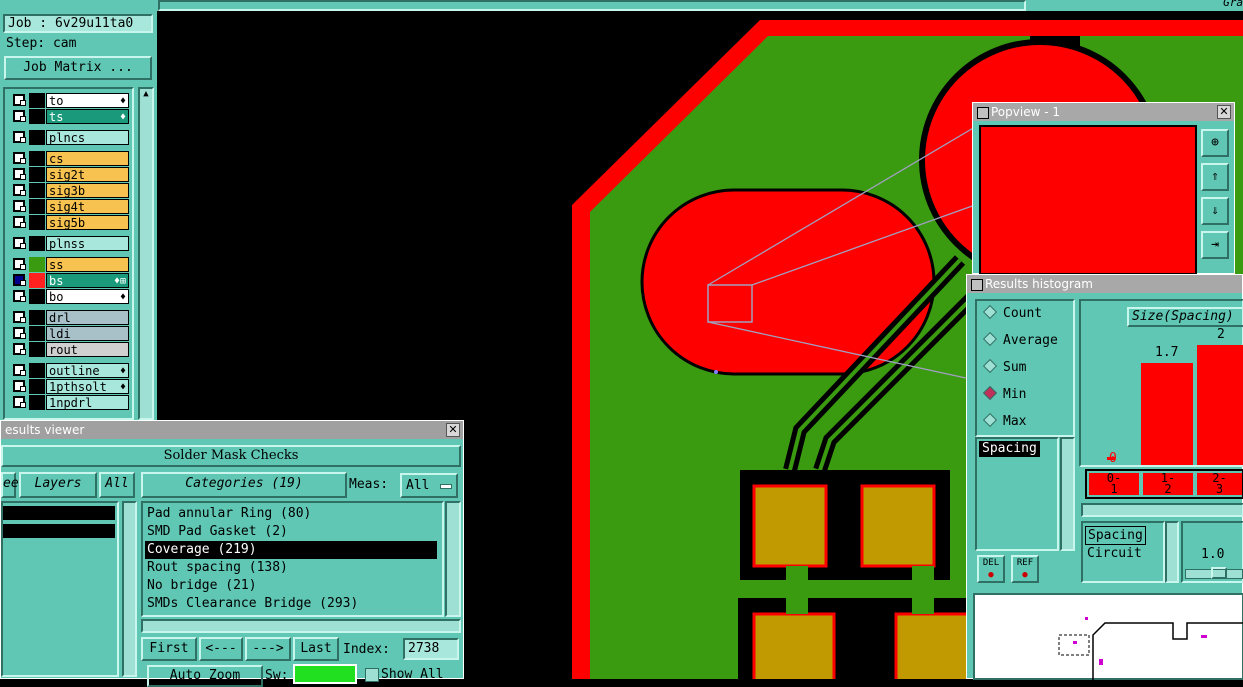 Image resolution: width=1243 pixels, height=687 pixels. What do you see at coordinates (87, 264) in the screenshot?
I see `layer-name: ss` at bounding box center [87, 264].